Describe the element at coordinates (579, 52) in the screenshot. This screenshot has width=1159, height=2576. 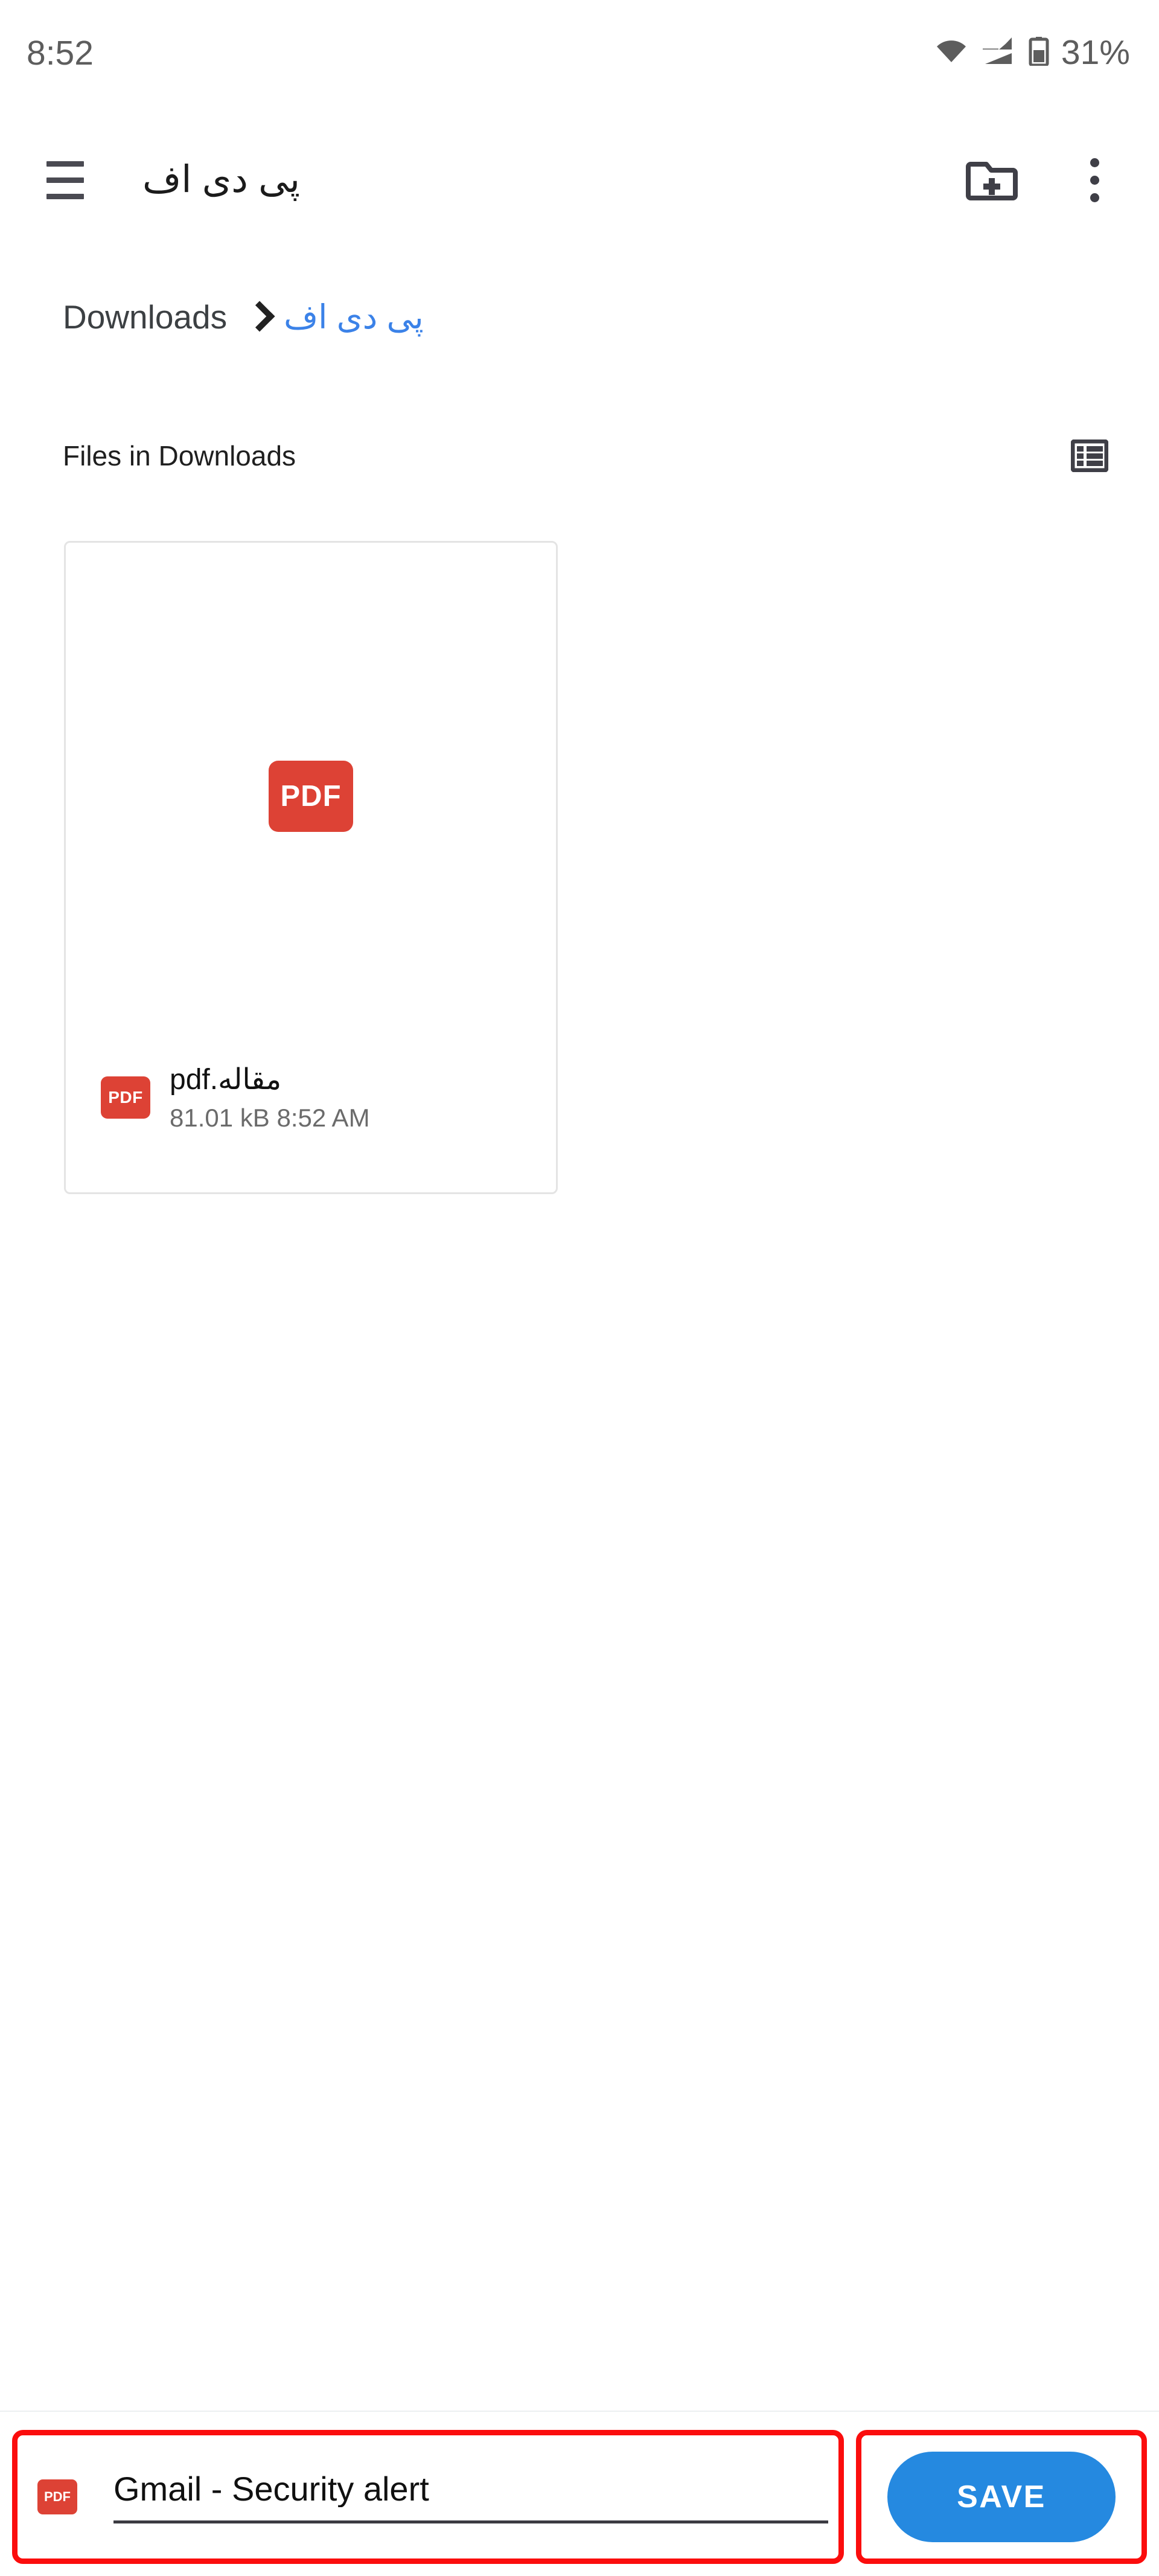
I see `status-bar: 8:52 31%` at that location.